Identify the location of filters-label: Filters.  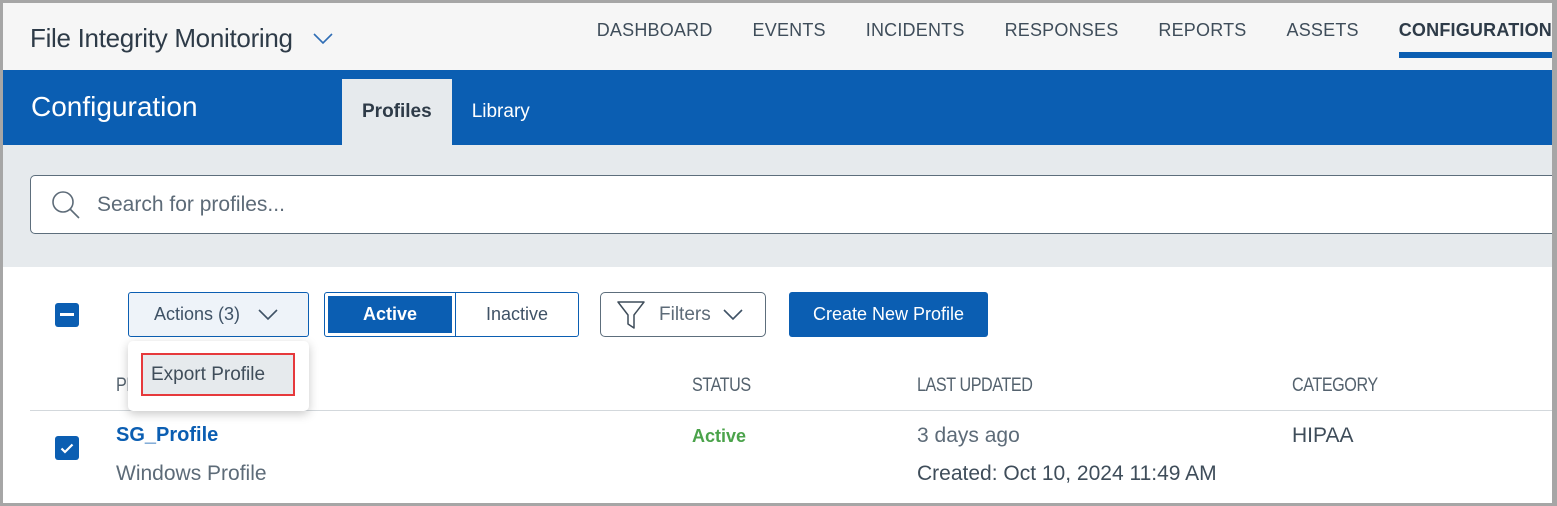
(685, 314).